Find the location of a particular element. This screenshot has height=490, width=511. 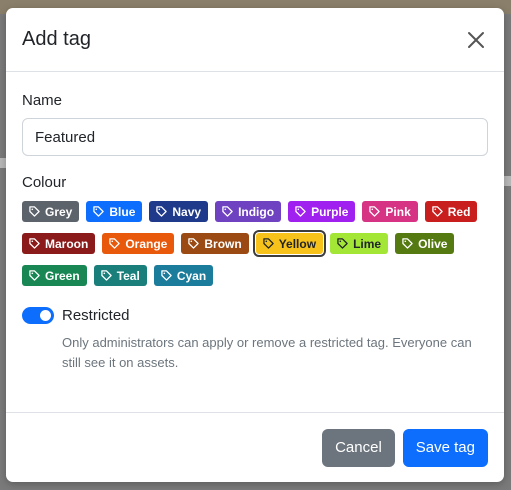

restricted-label: Restricted is located at coordinates (96, 315).